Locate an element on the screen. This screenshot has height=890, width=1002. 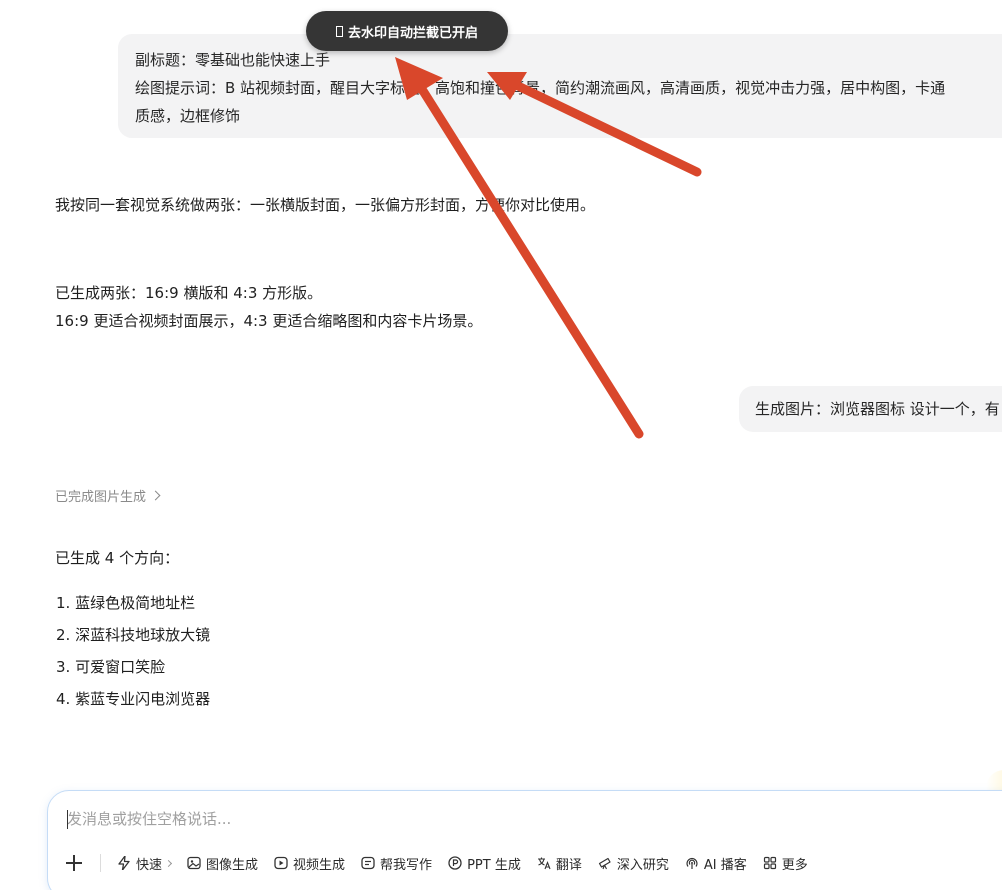
deep-research-button: 深入研究 is located at coordinates (633, 863).